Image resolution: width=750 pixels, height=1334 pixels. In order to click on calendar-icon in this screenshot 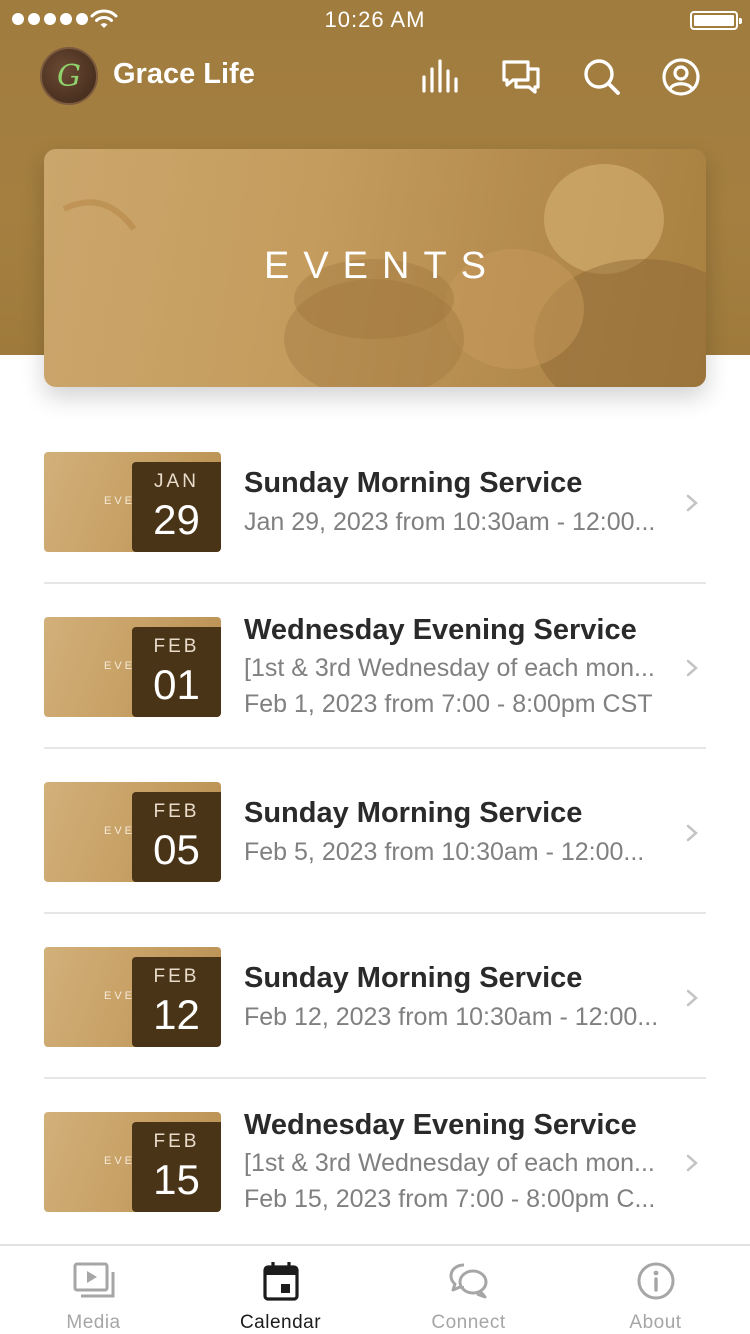, I will do `click(281, 1281)`.